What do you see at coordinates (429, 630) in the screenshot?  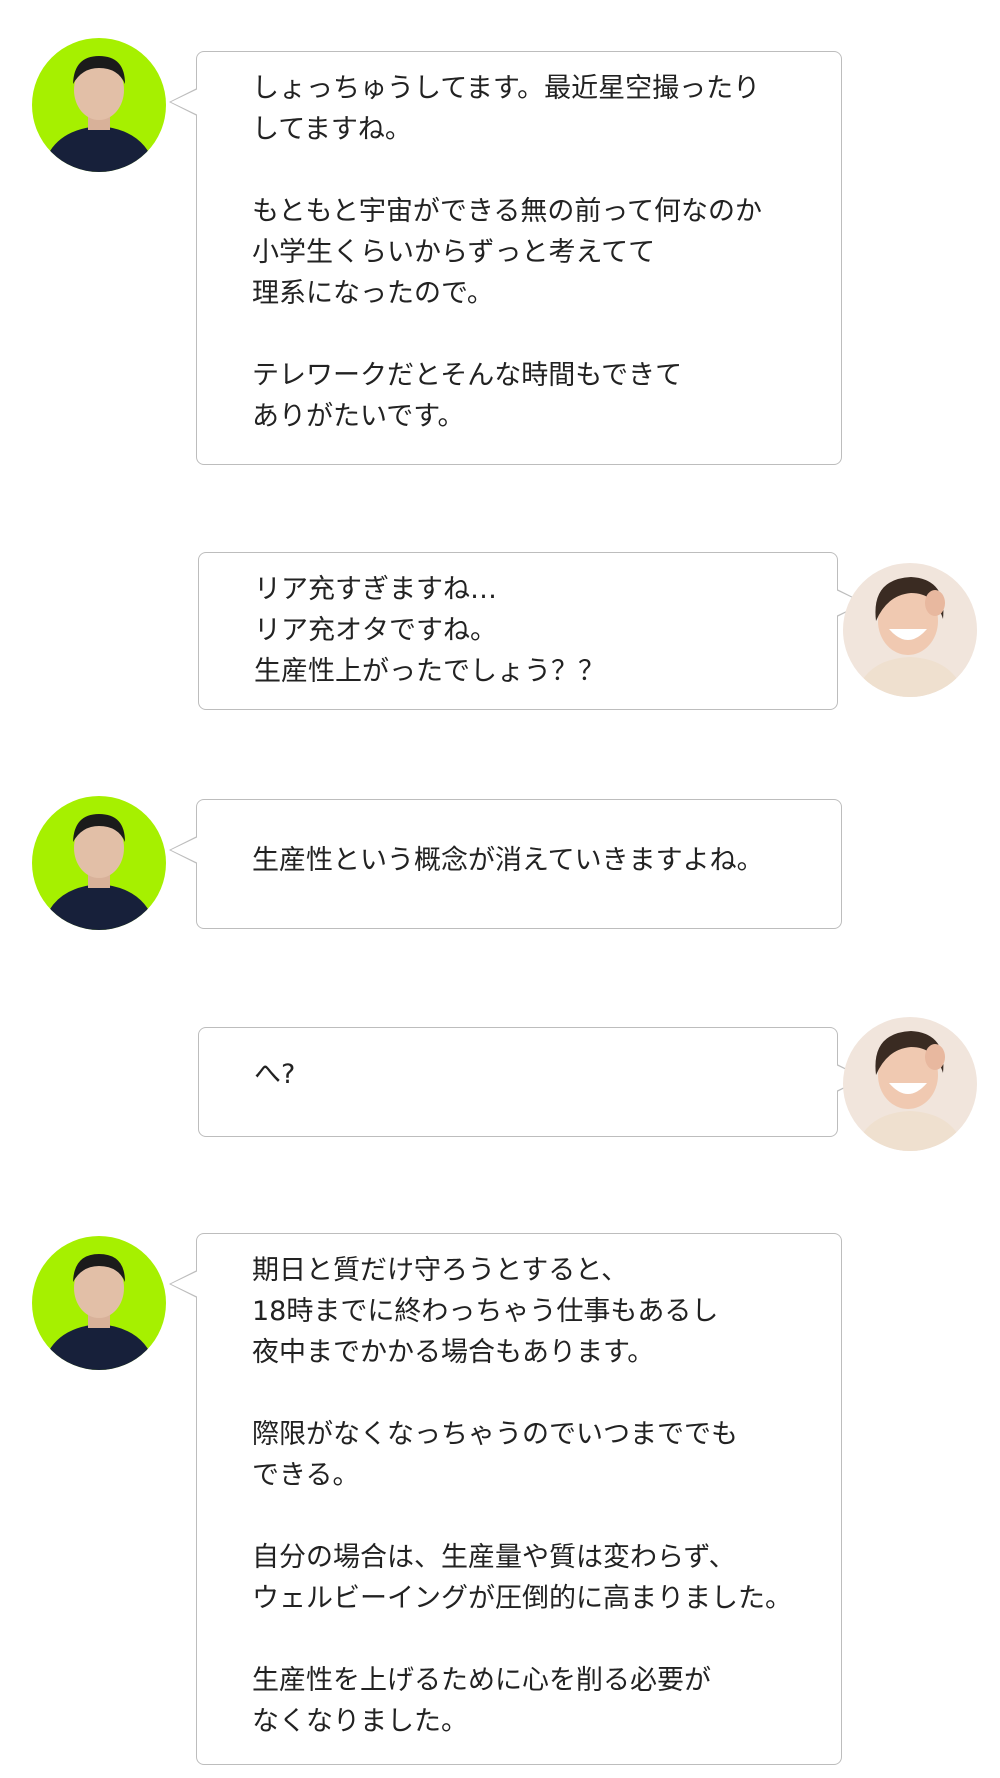 I see `message-text: リア充すぎますね… リア充オタですね。 生産性上がったでしょう？？` at bounding box center [429, 630].